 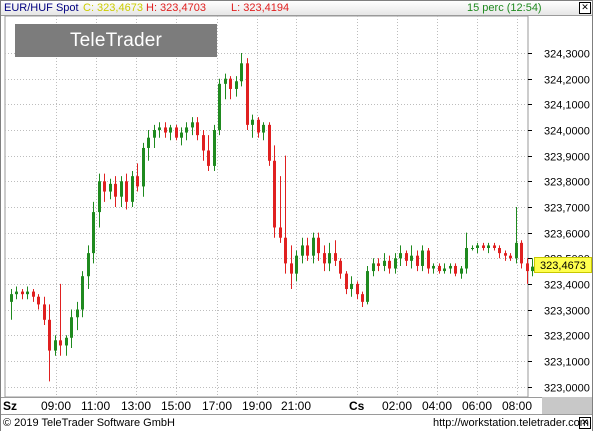 I want to click on x-tick-label: 21:00, so click(x=296, y=406).